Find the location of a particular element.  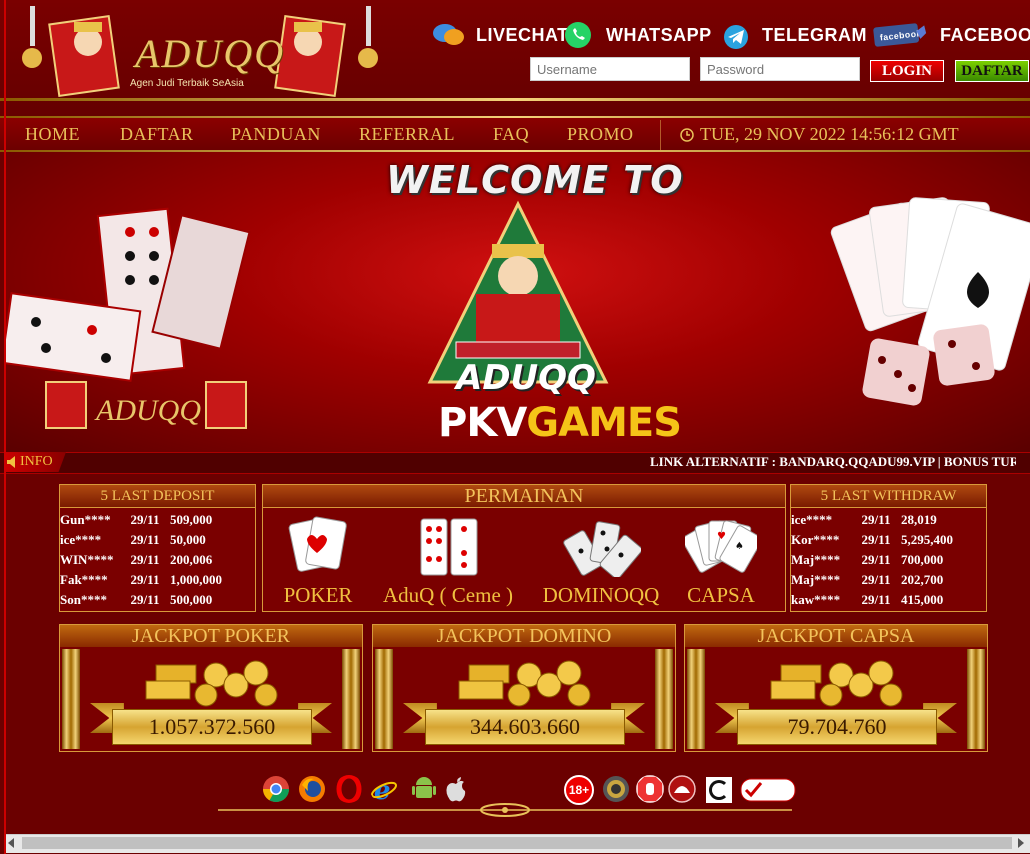

game-dominoqq: DOMINOQQ is located at coordinates (601, 561).